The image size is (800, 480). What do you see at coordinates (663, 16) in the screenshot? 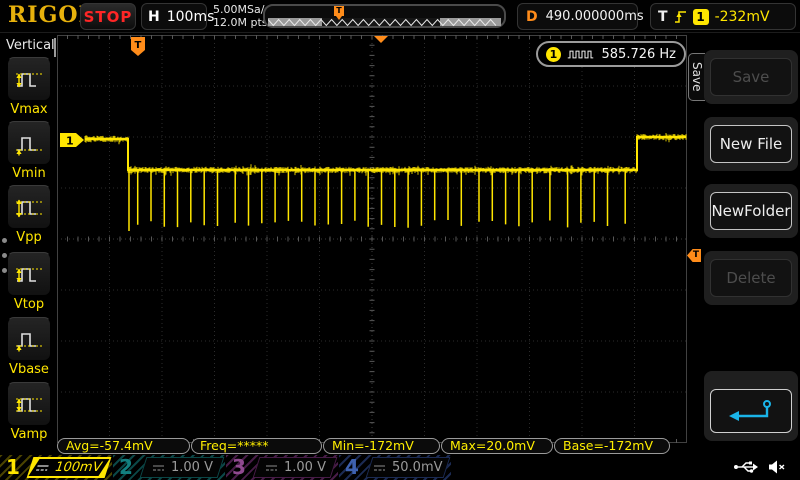
I see `t-label: T` at bounding box center [663, 16].